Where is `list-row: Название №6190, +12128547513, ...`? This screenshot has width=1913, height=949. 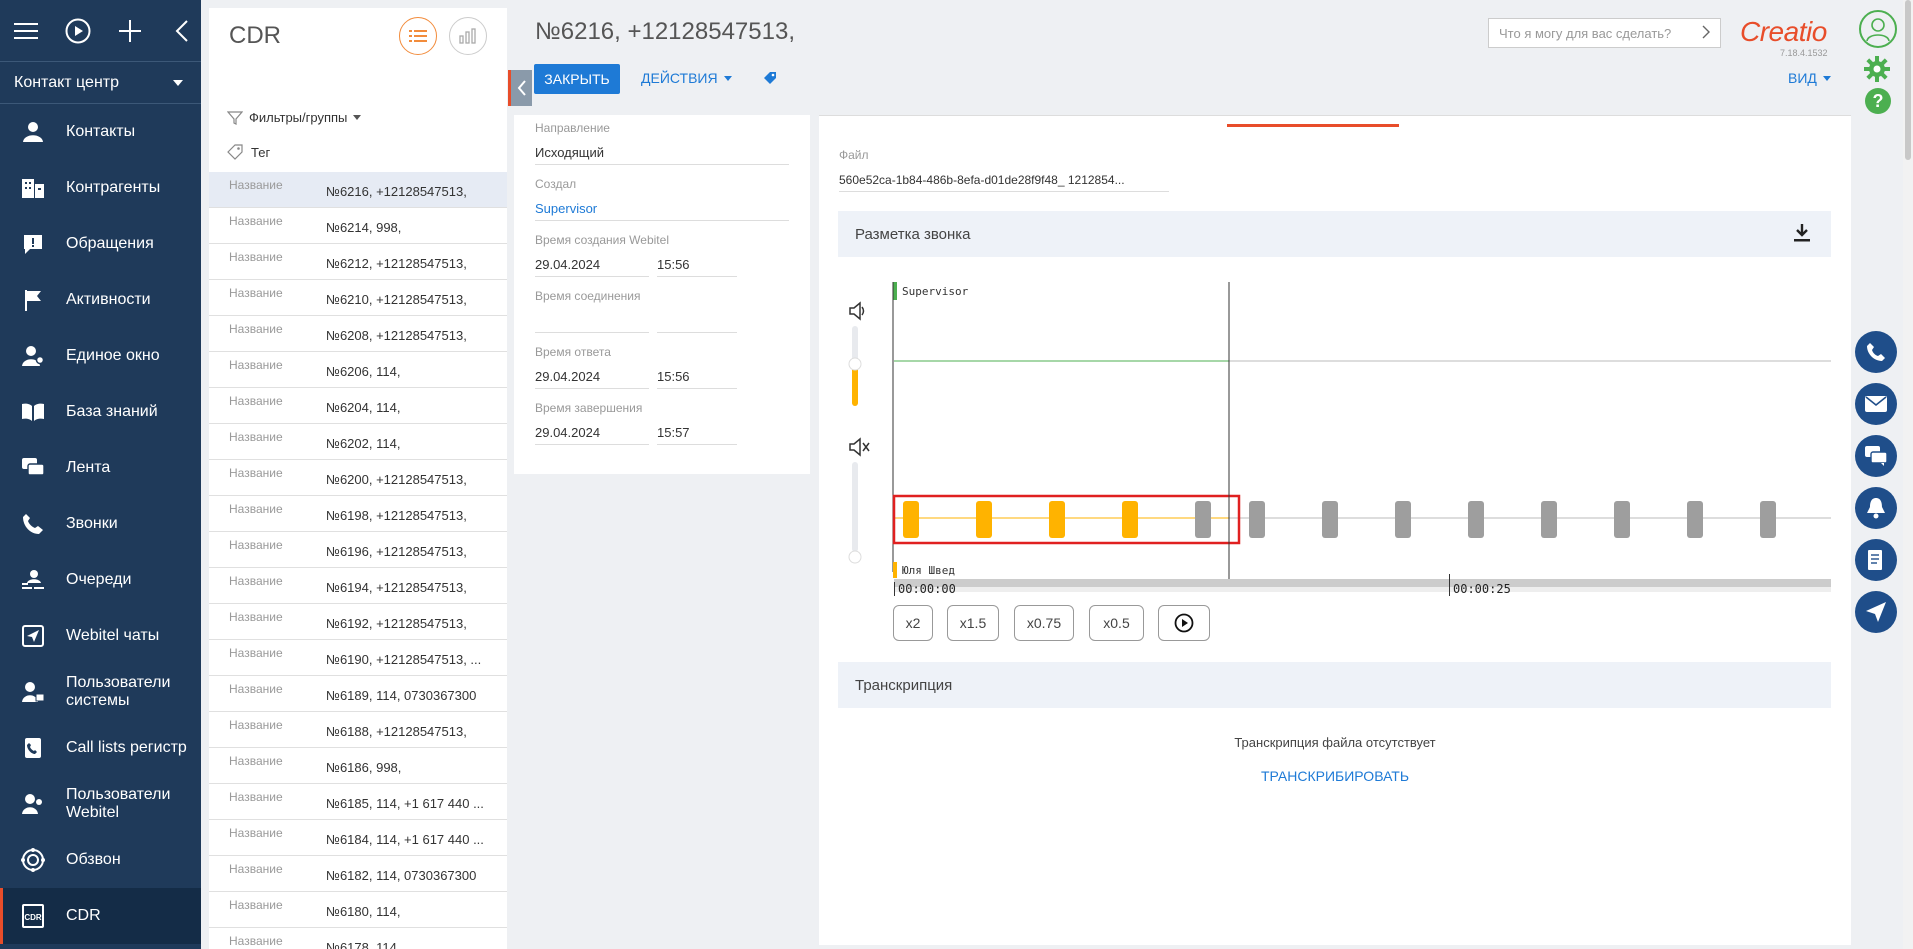 list-row: Название №6190, +12128547513, ... is located at coordinates (358, 658).